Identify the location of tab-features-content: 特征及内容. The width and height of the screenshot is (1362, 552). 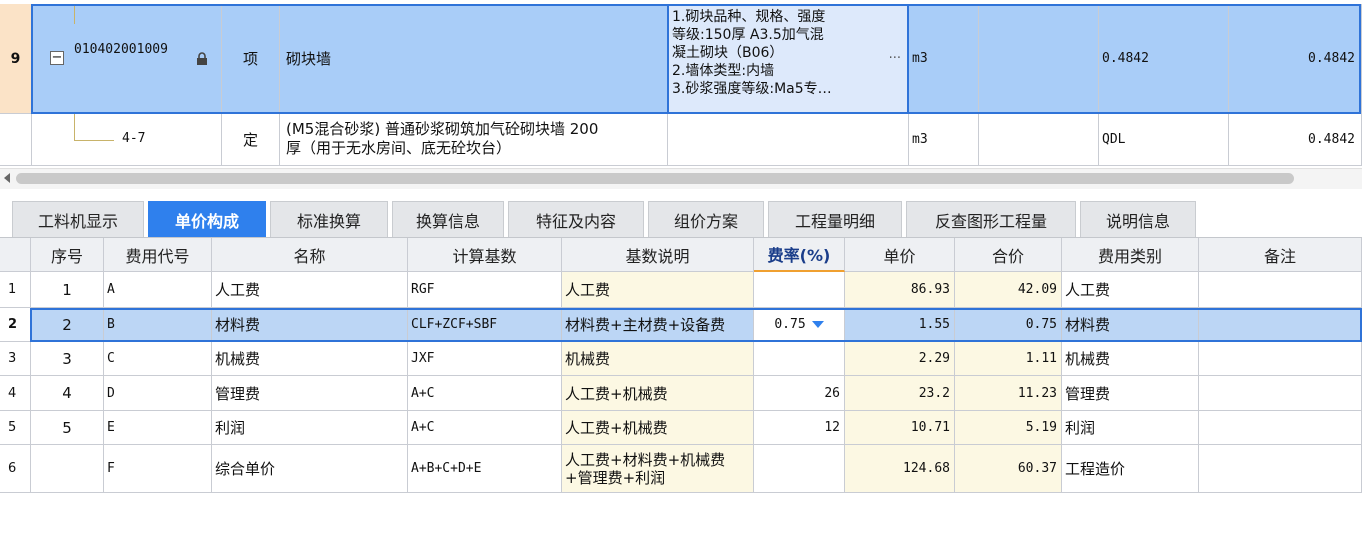
(576, 219).